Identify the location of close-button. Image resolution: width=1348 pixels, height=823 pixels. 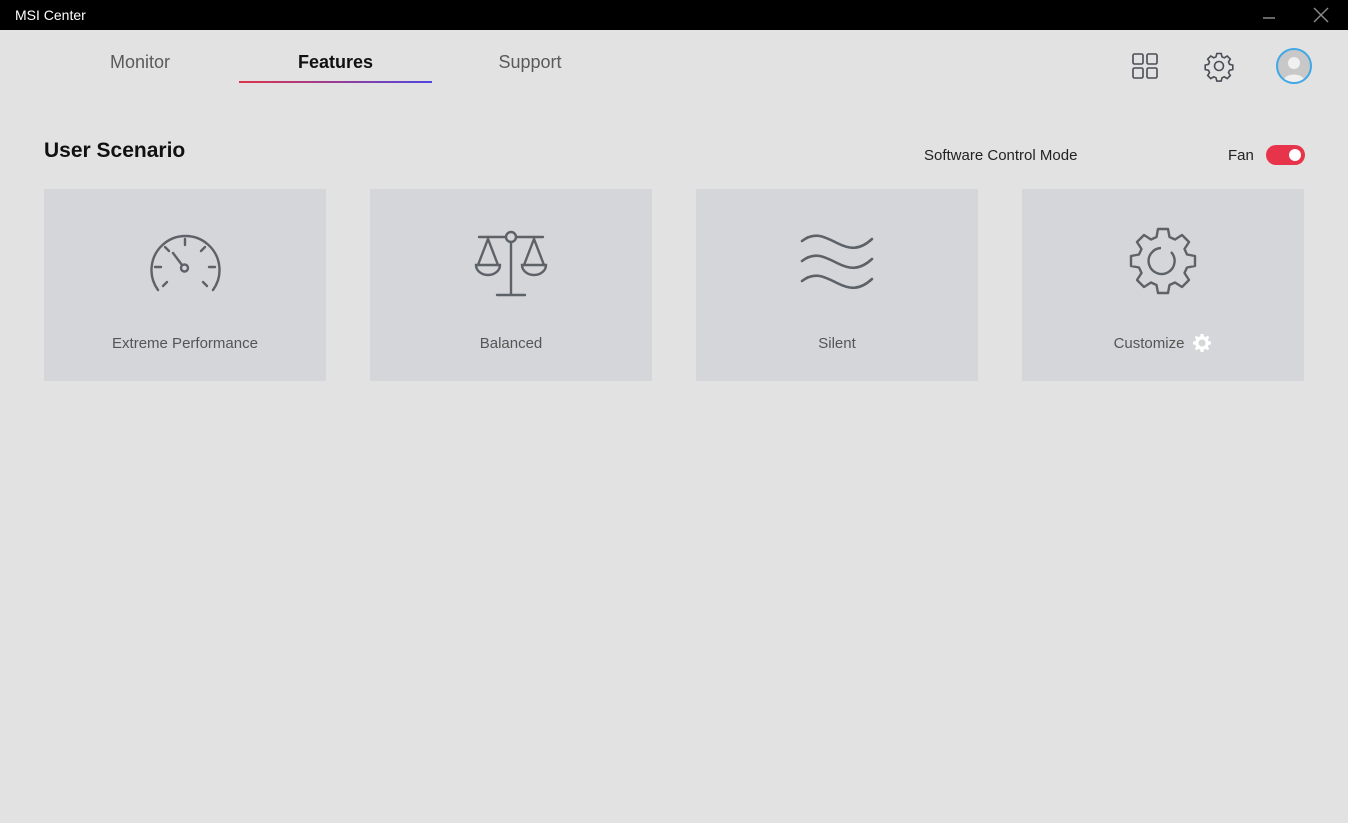
(1321, 15).